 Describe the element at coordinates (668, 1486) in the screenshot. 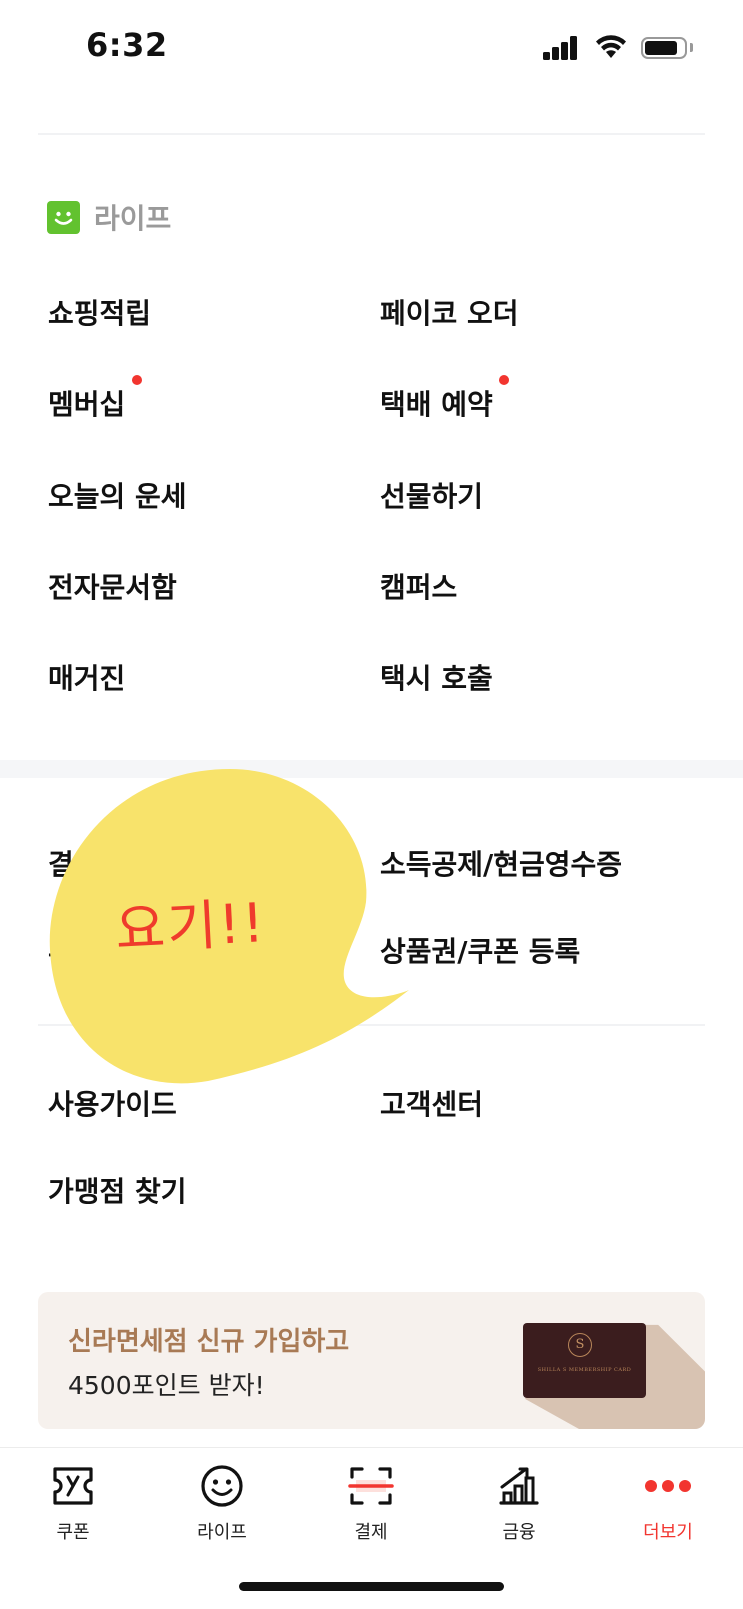

I see `more-dots-icon` at that location.